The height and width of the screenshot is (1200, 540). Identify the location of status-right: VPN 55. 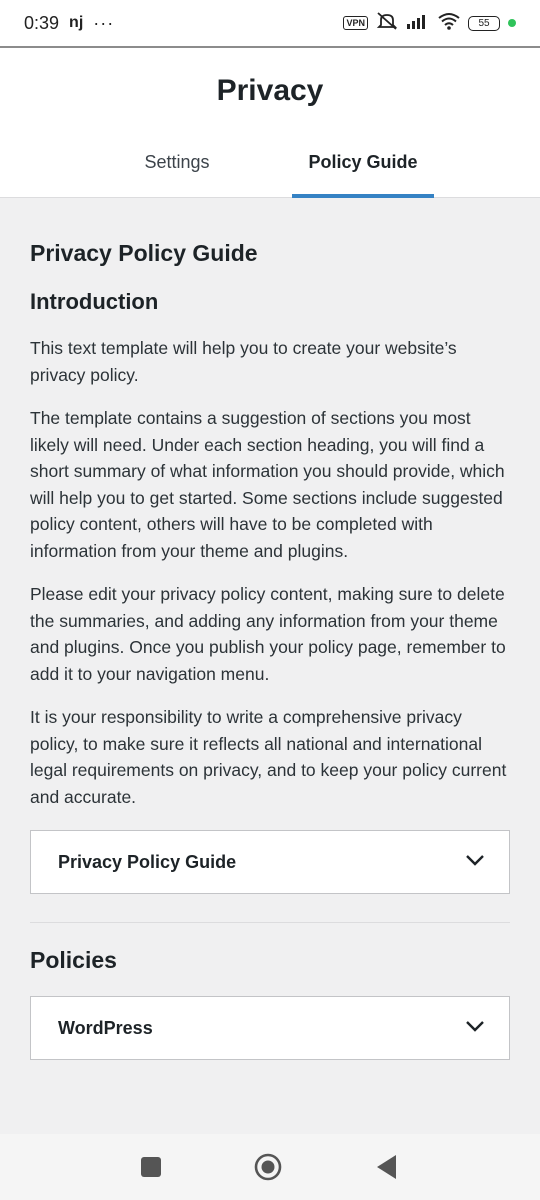
(429, 23).